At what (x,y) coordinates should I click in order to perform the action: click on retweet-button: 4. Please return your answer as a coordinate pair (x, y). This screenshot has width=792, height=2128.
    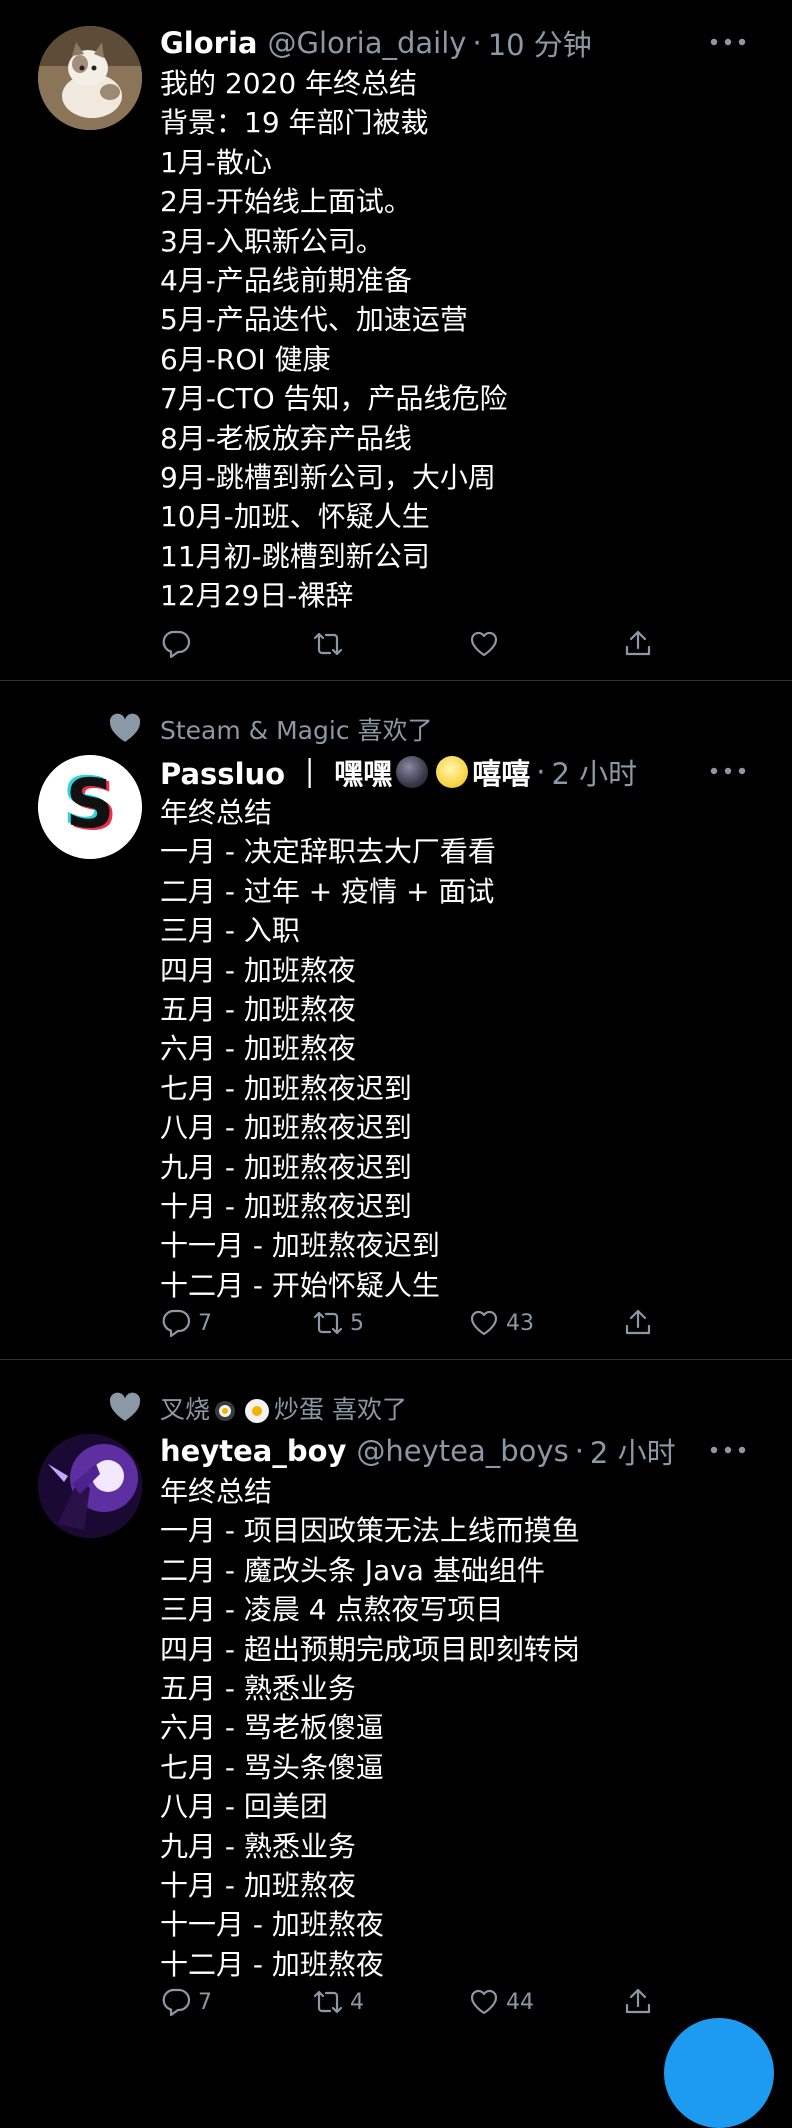
    Looking at the image, I should click on (338, 2002).